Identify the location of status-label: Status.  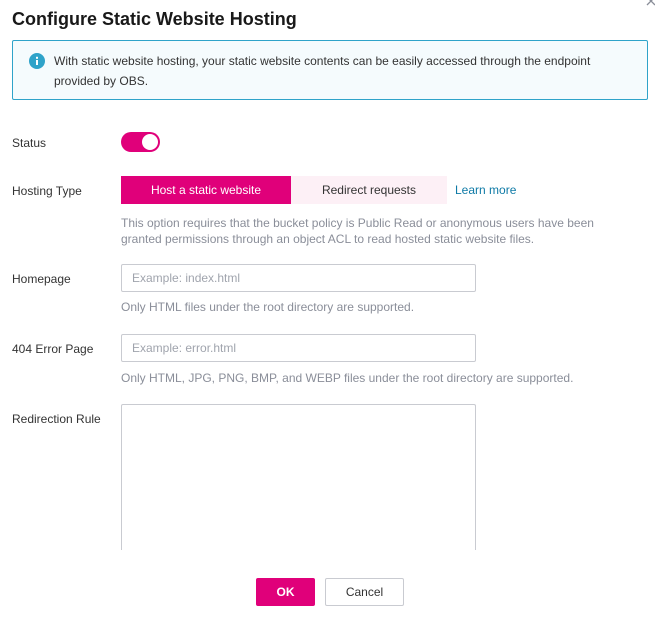
(29, 143).